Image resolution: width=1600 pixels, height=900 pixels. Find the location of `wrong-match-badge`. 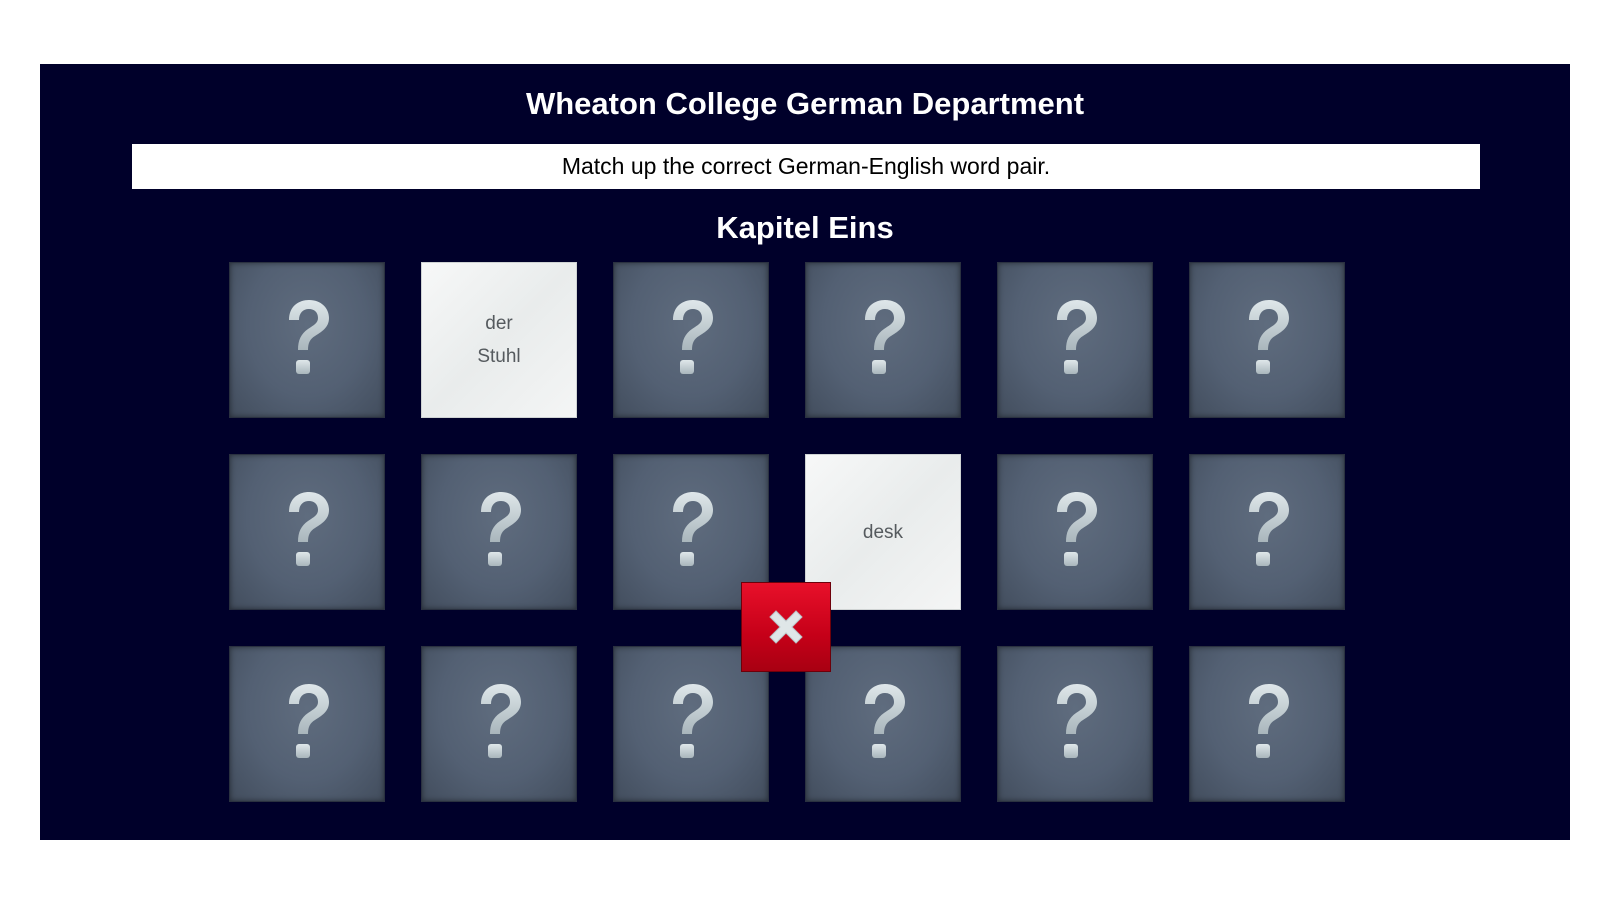

wrong-match-badge is located at coordinates (786, 627).